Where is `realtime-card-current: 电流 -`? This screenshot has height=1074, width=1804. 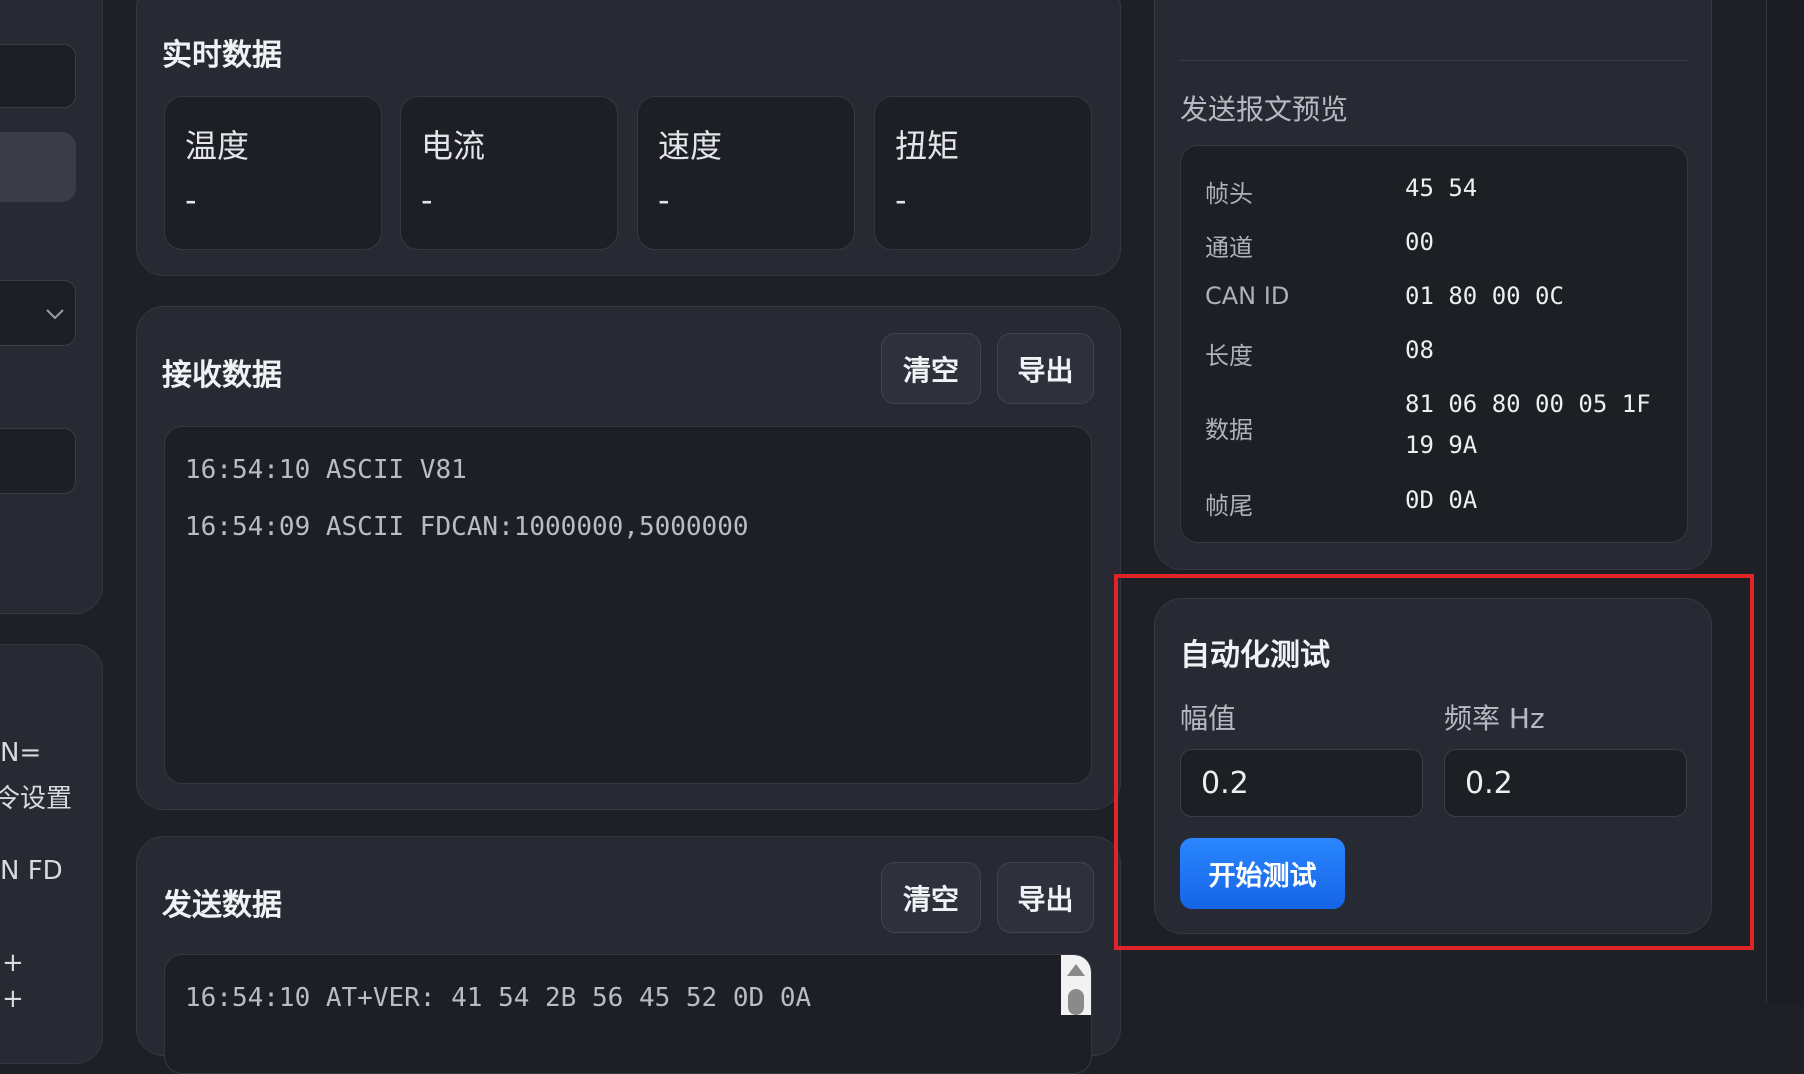
realtime-card-current: 电流 - is located at coordinates (509, 173).